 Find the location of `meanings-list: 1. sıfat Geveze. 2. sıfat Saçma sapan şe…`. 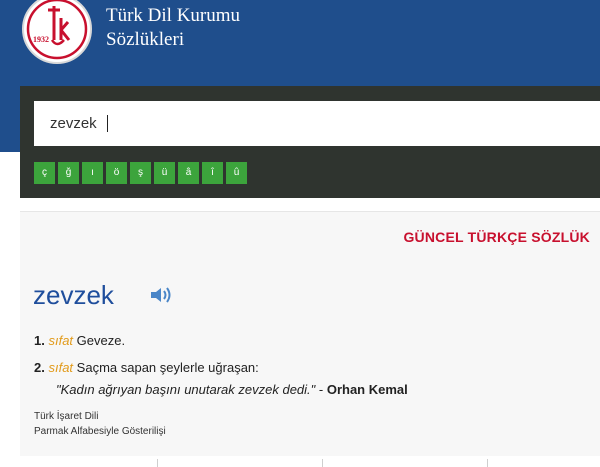

meanings-list: 1. sıfat Geveze. 2. sıfat Saçma sapan şe… is located at coordinates (221, 365).